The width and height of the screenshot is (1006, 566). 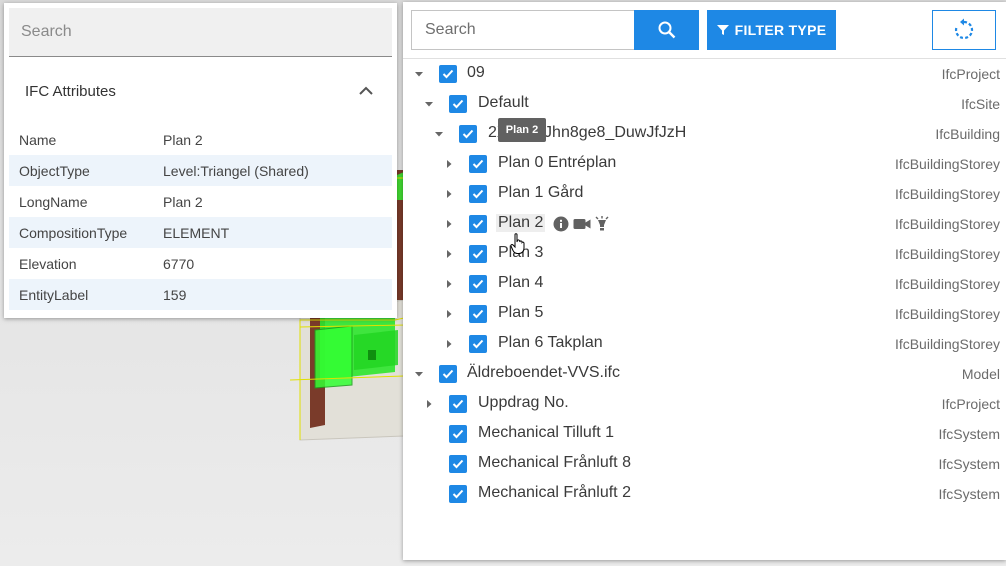 I want to click on tree-node-label: Plan 5, so click(x=520, y=313).